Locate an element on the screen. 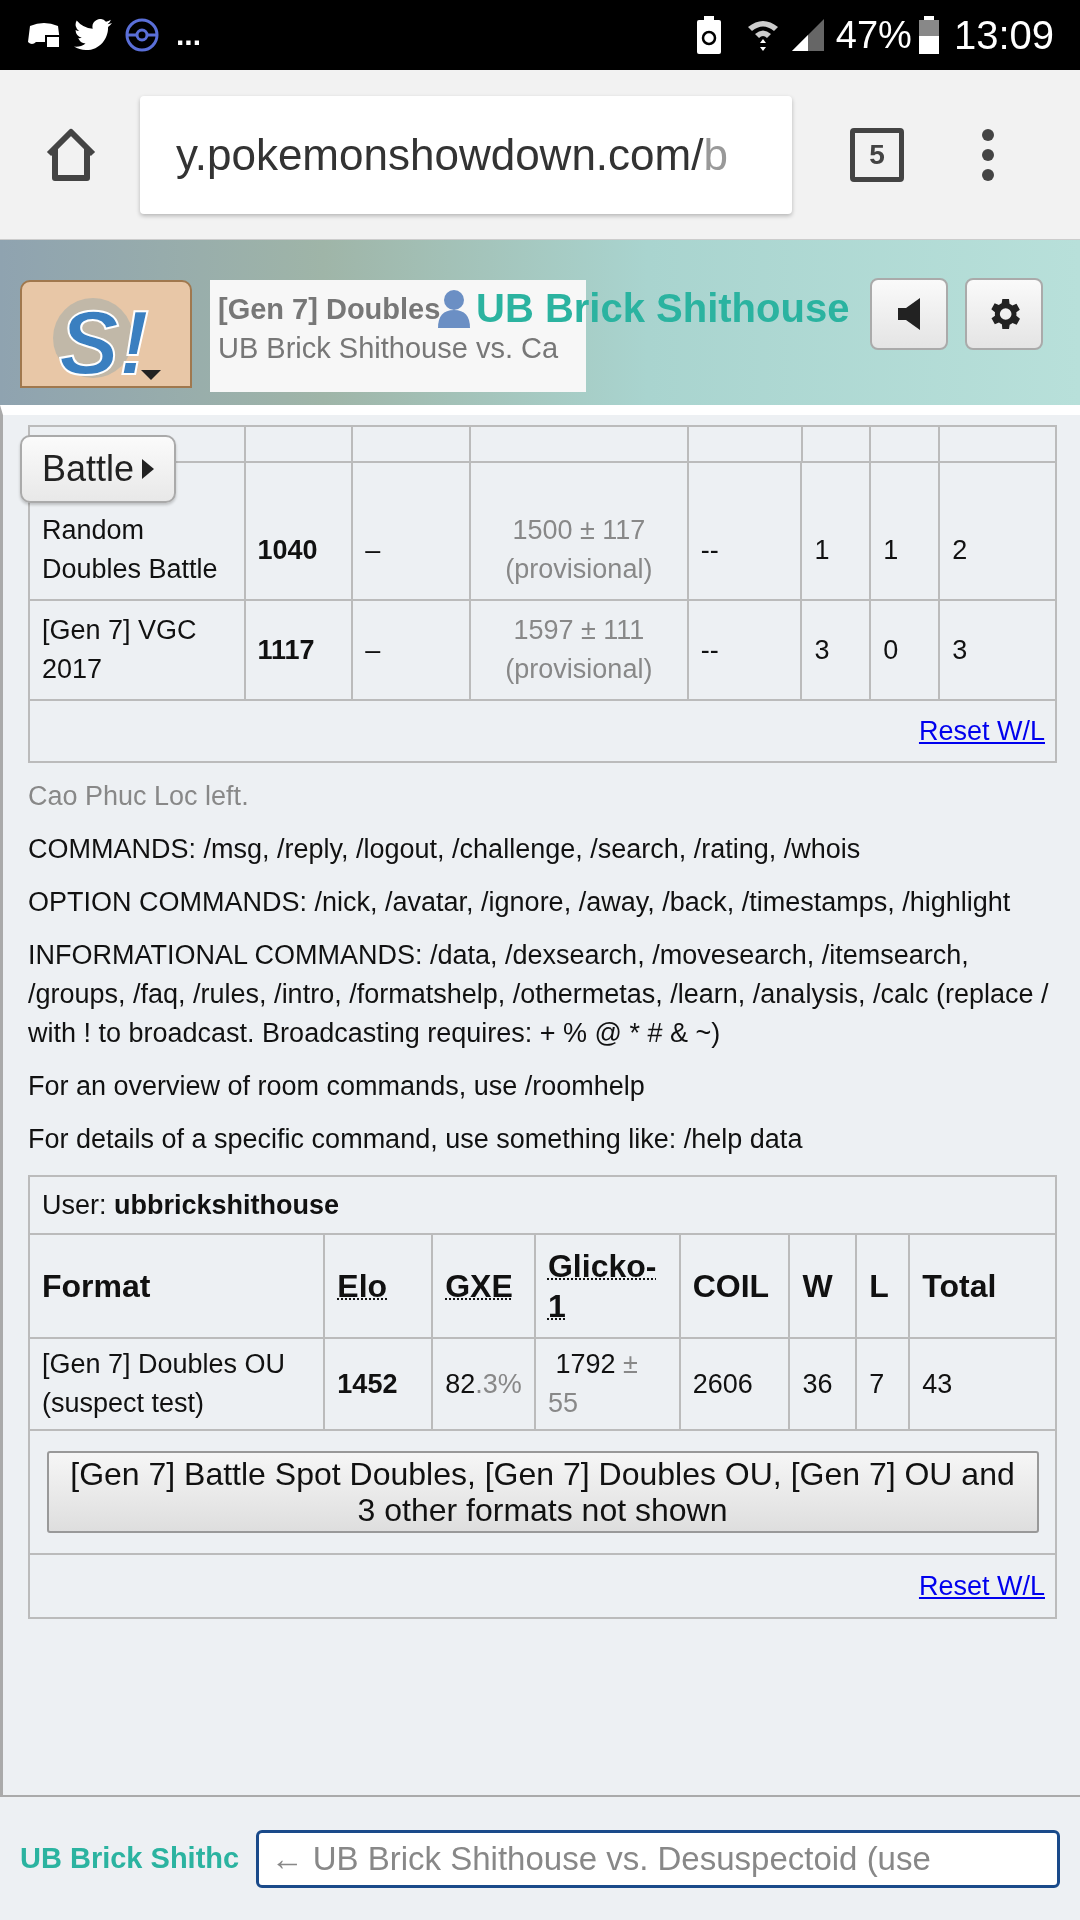 The width and height of the screenshot is (1080, 1920). column-header: GXE is located at coordinates (482, 1286).